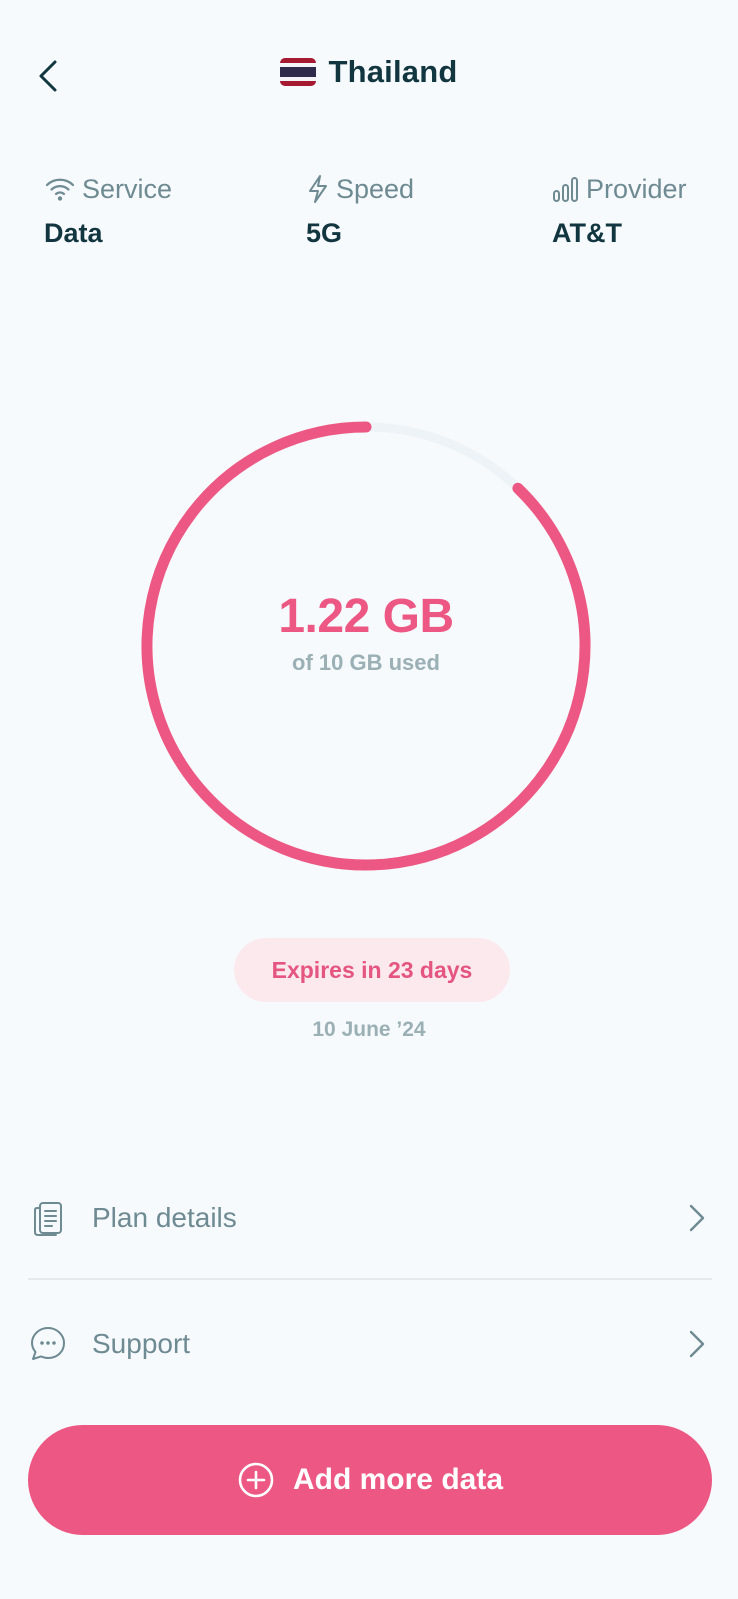  Describe the element at coordinates (370, 1218) in the screenshot. I see `plan-details-row: Plan details` at that location.